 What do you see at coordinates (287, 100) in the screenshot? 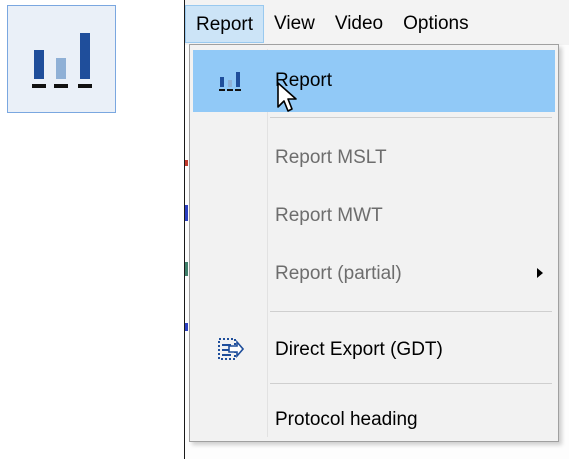
I see `mouse-cursor-icon` at bounding box center [287, 100].